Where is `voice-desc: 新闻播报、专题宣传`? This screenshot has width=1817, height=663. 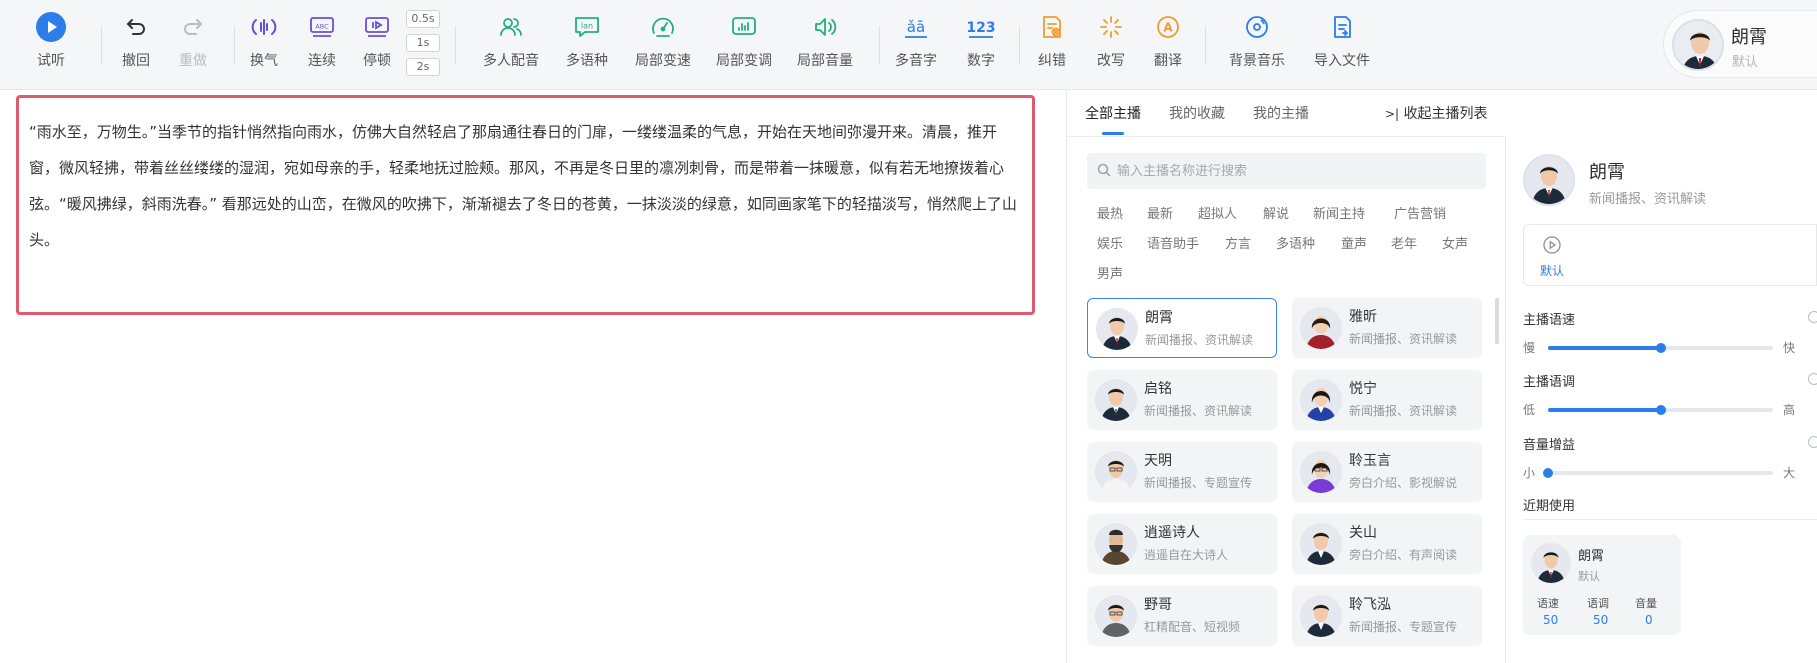 voice-desc: 新闻播报、专题宣传 is located at coordinates (1198, 483).